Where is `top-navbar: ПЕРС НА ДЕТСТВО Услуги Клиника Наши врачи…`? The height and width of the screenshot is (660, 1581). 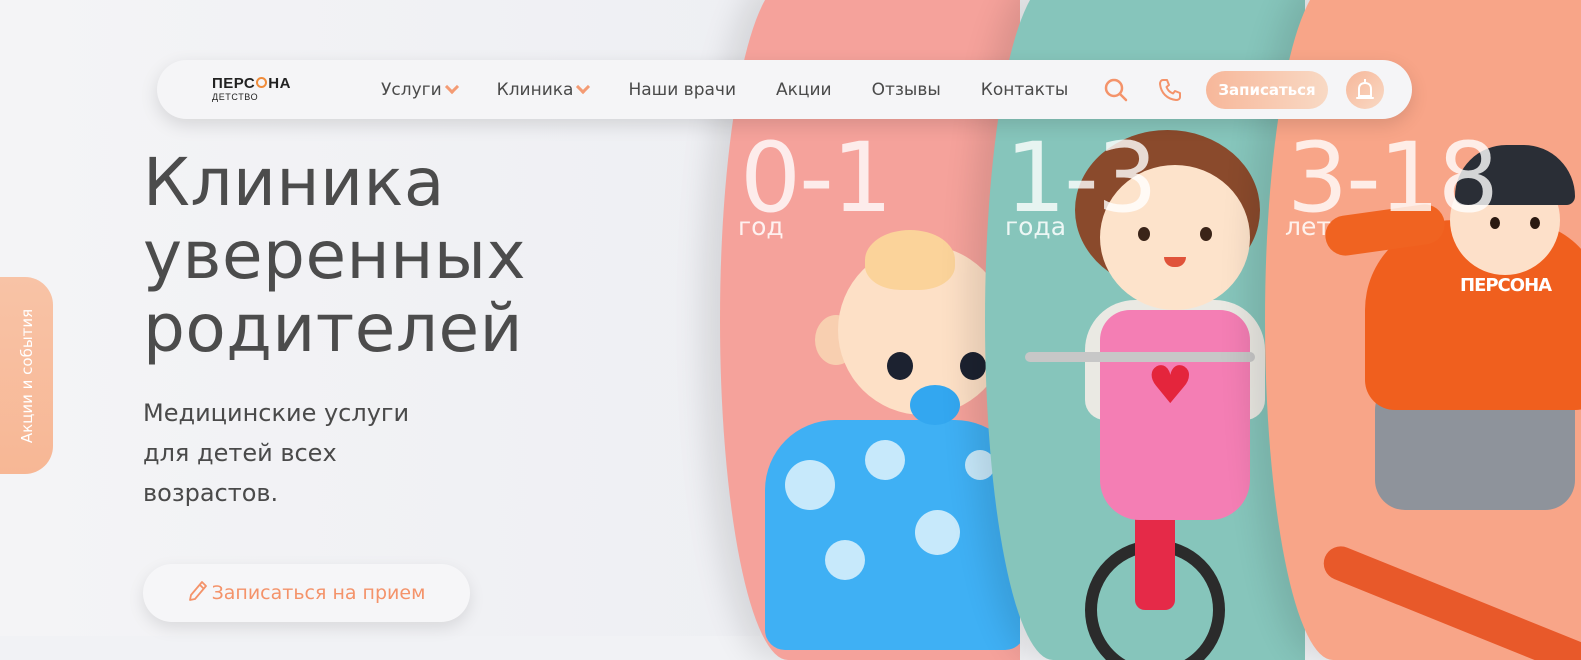
top-navbar: ПЕРС НА ДЕТСТВО Услуги Клиника Наши врачи… is located at coordinates (784, 89).